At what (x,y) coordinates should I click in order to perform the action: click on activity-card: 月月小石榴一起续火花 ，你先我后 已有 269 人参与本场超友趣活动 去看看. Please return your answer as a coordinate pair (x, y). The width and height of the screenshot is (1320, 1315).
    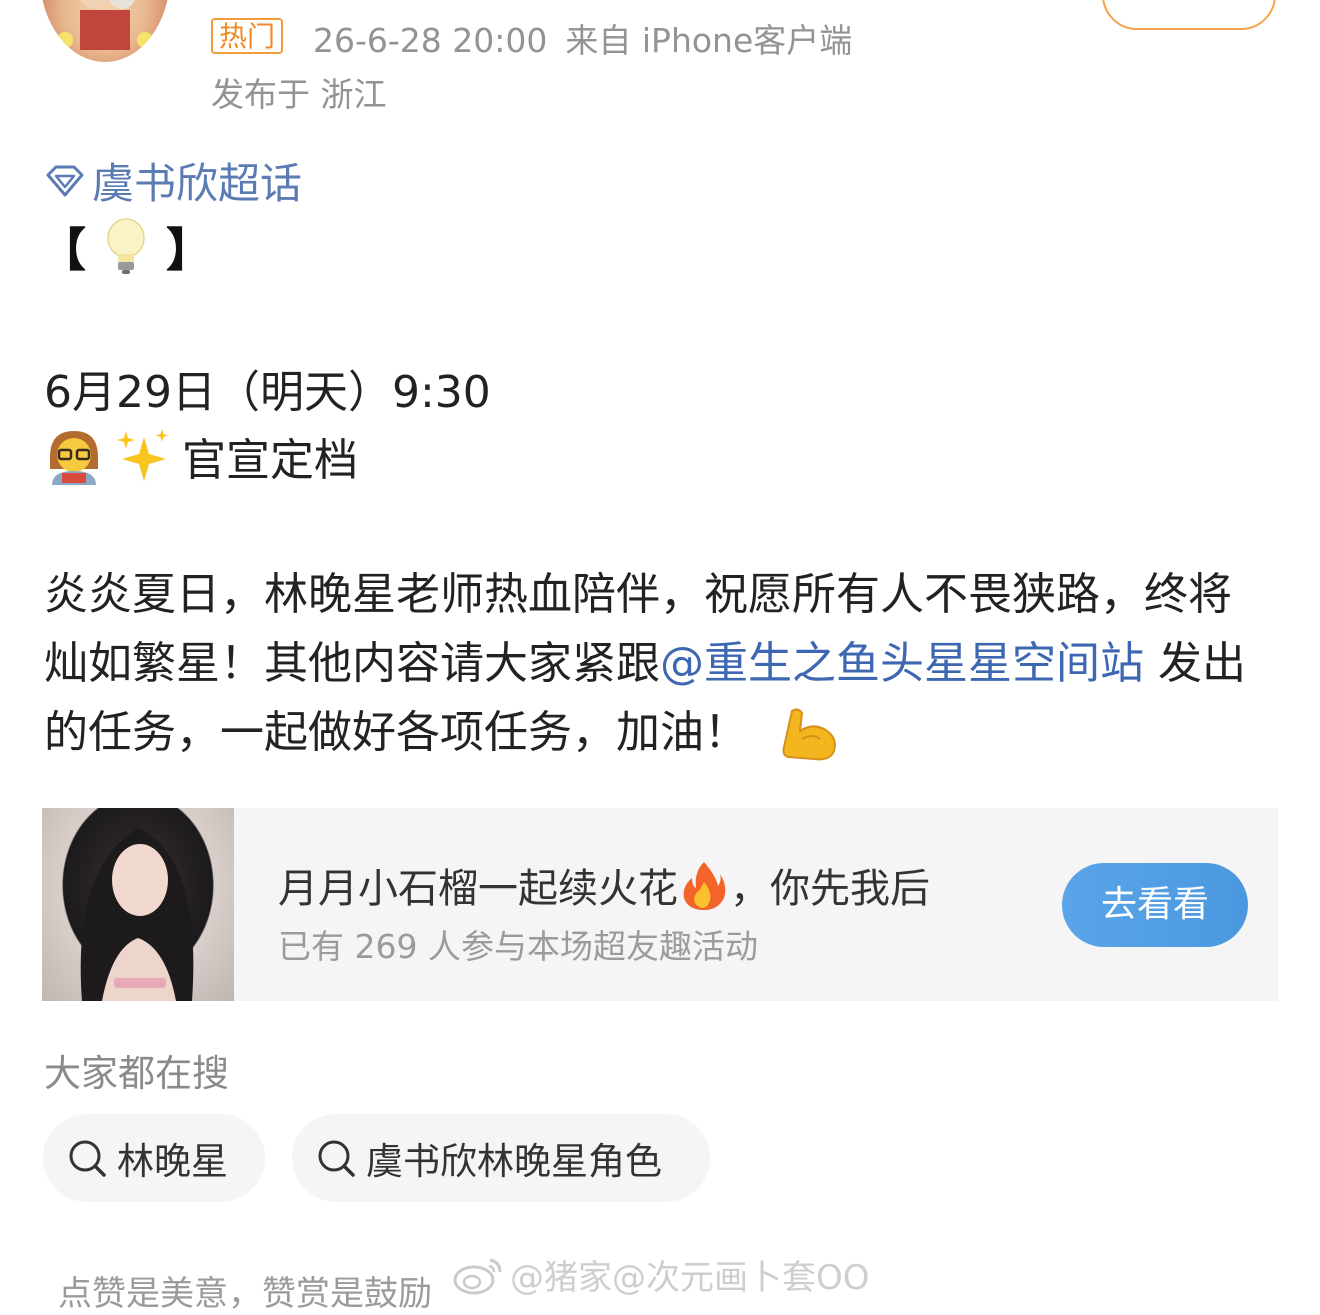
    Looking at the image, I should click on (660, 904).